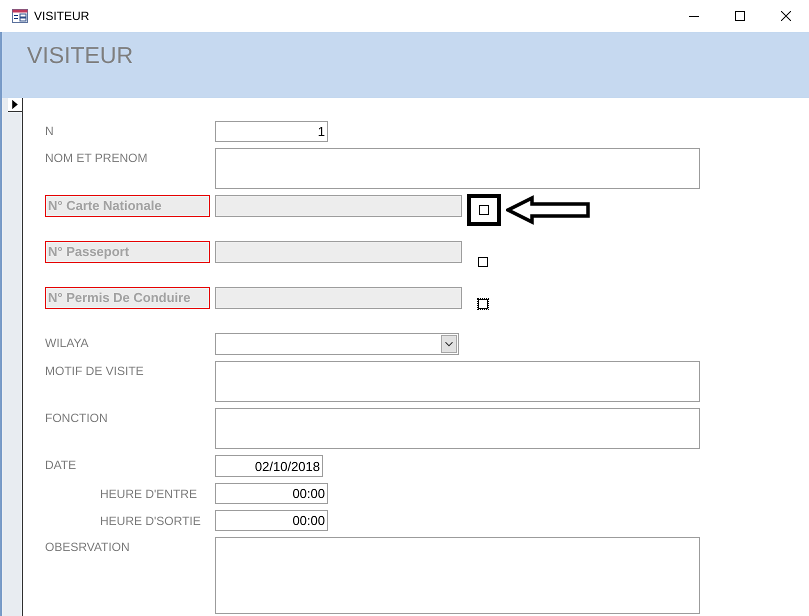 Image resolution: width=809 pixels, height=616 pixels. I want to click on field-label: NOM ET PRENOM, so click(96, 158).